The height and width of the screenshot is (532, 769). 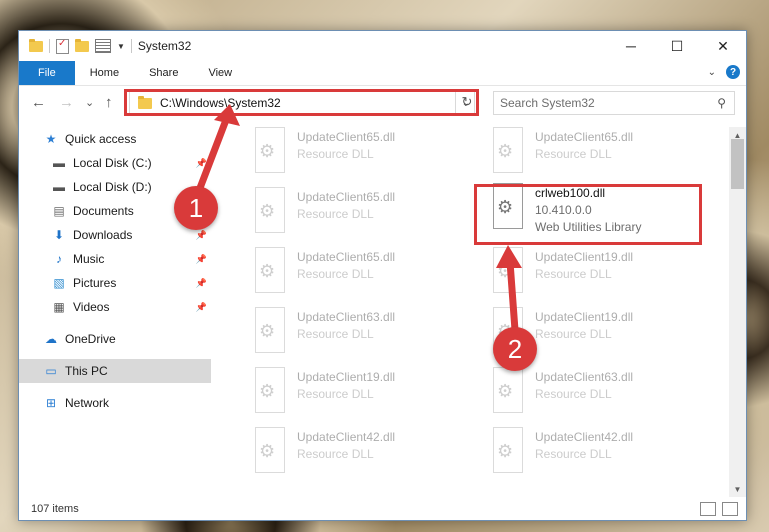 I want to click on properties-icon, so click(x=103, y=46).